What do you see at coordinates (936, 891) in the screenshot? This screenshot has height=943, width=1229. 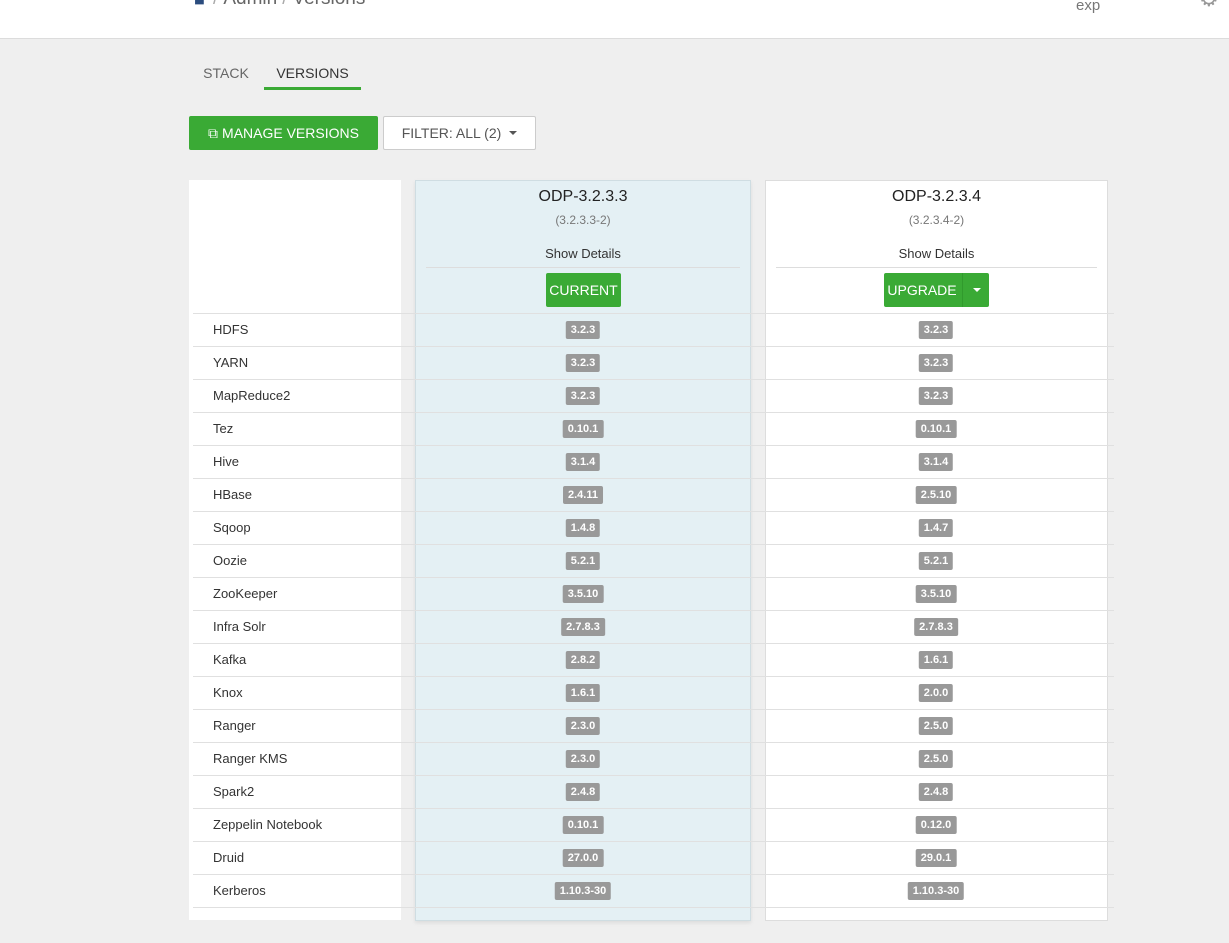 I see `version-badge-upgrade: 1.10.3-30` at bounding box center [936, 891].